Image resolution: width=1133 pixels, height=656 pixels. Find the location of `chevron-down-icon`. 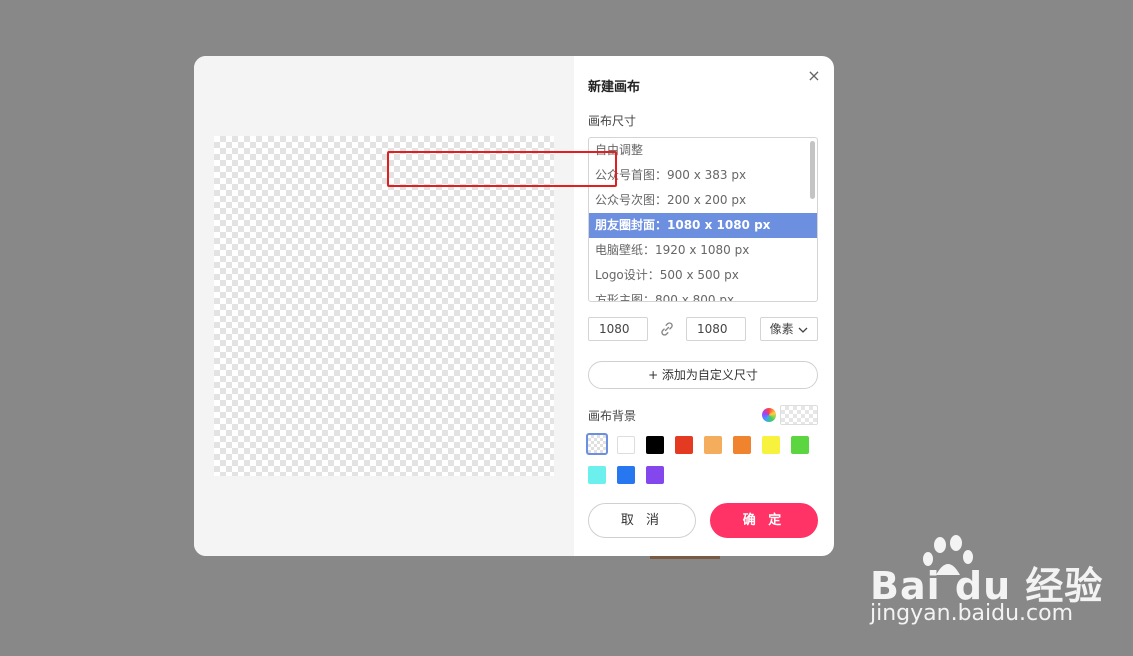

chevron-down-icon is located at coordinates (803, 330).